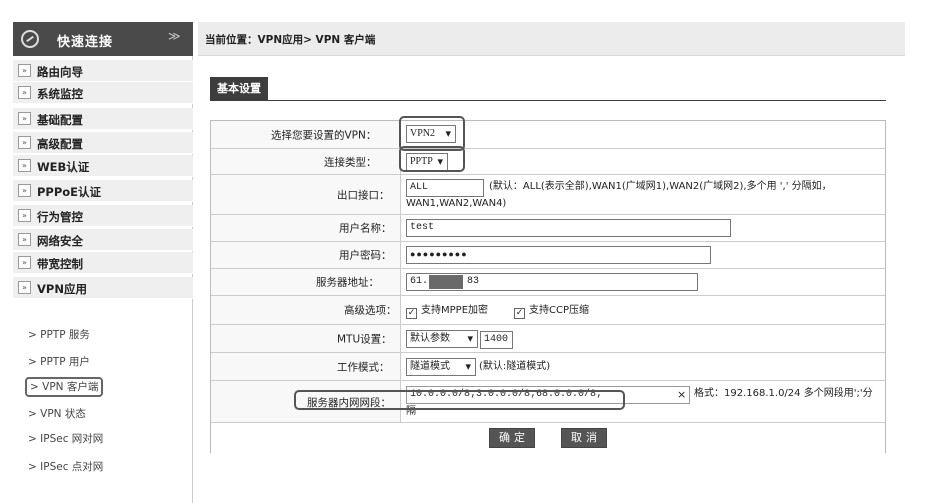 The height and width of the screenshot is (503, 928). I want to click on work-mode-select: 隧道模式 ▾, so click(441, 367).